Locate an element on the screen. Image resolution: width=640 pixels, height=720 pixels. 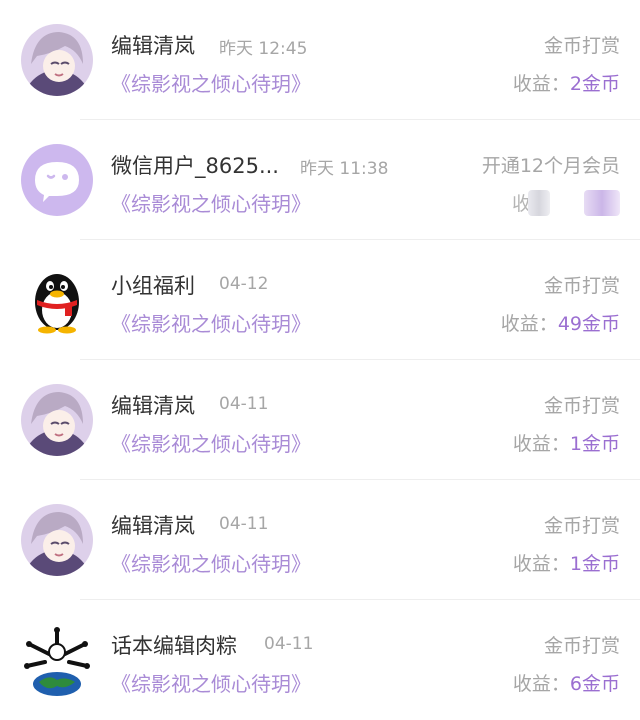
sender-name: 话本编辑肉粽 is located at coordinates (174, 646).